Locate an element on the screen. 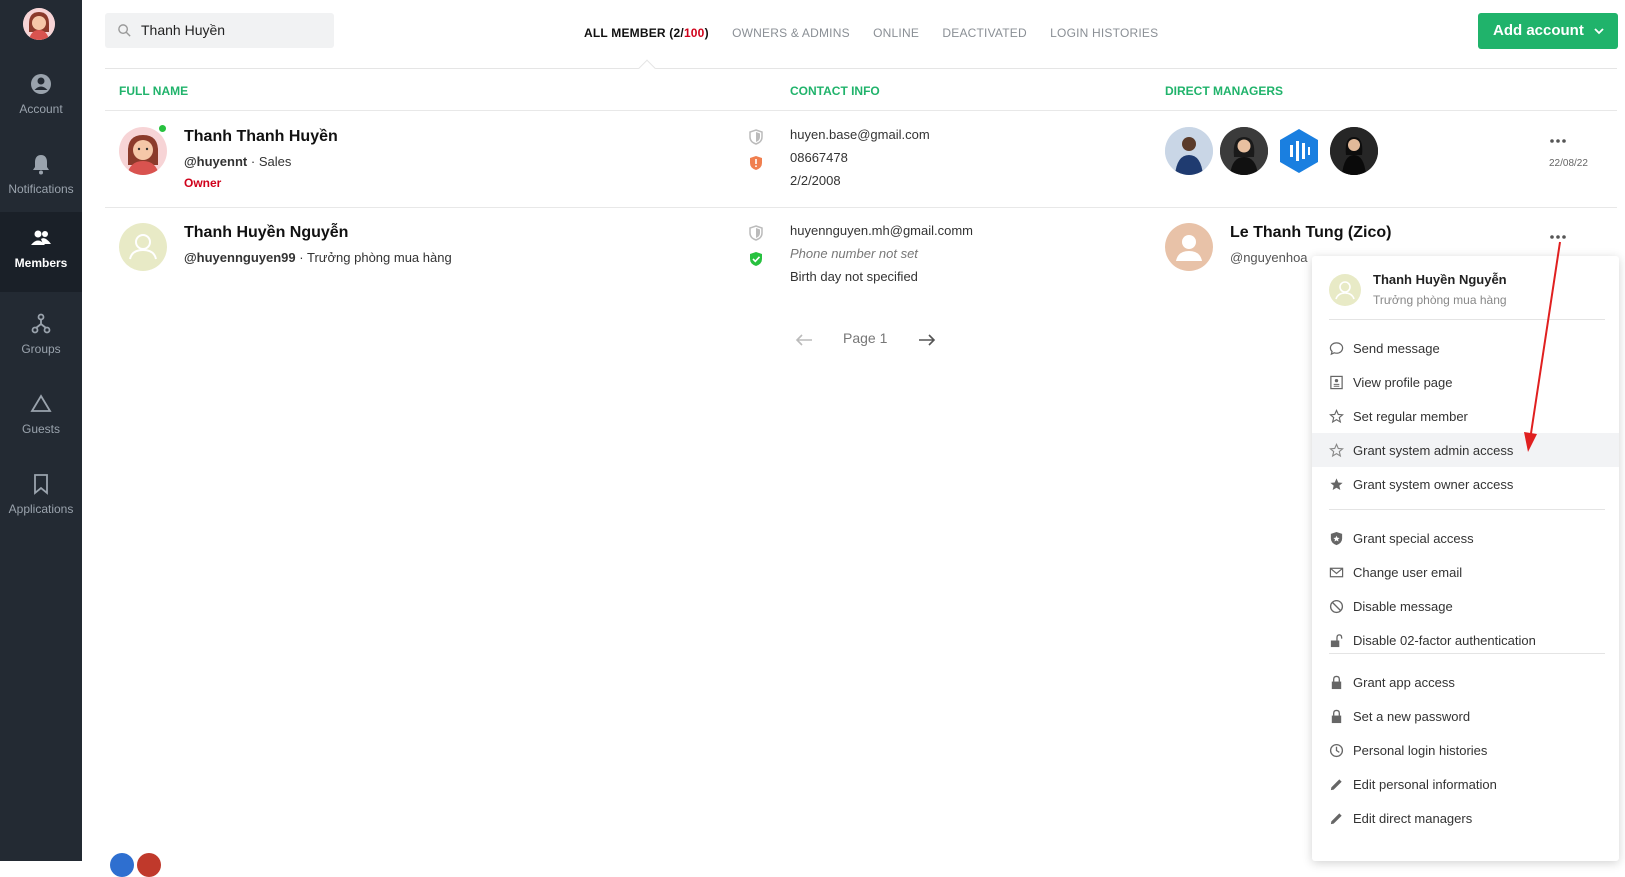 This screenshot has height=877, width=1625. account-circle-icon is located at coordinates (41, 84).